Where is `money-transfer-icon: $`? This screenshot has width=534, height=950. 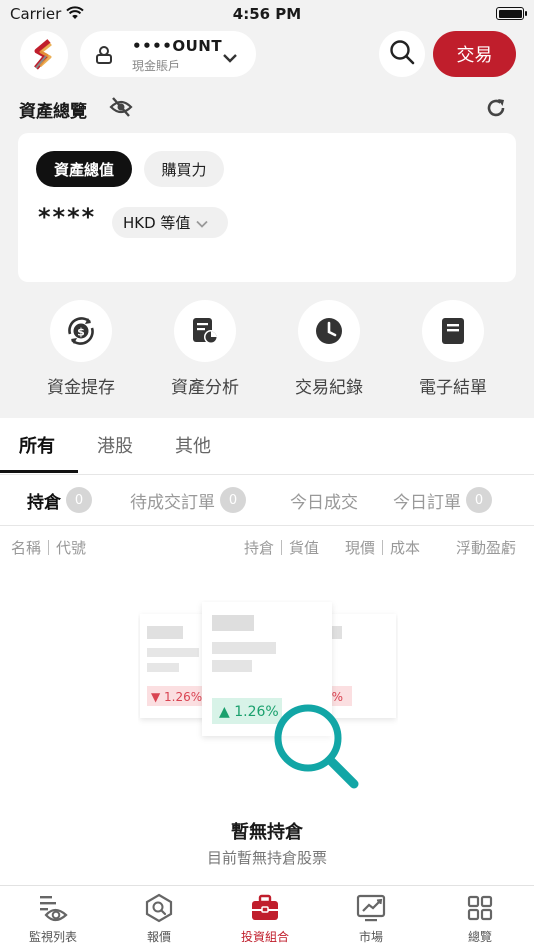
money-transfer-icon: $ is located at coordinates (81, 331).